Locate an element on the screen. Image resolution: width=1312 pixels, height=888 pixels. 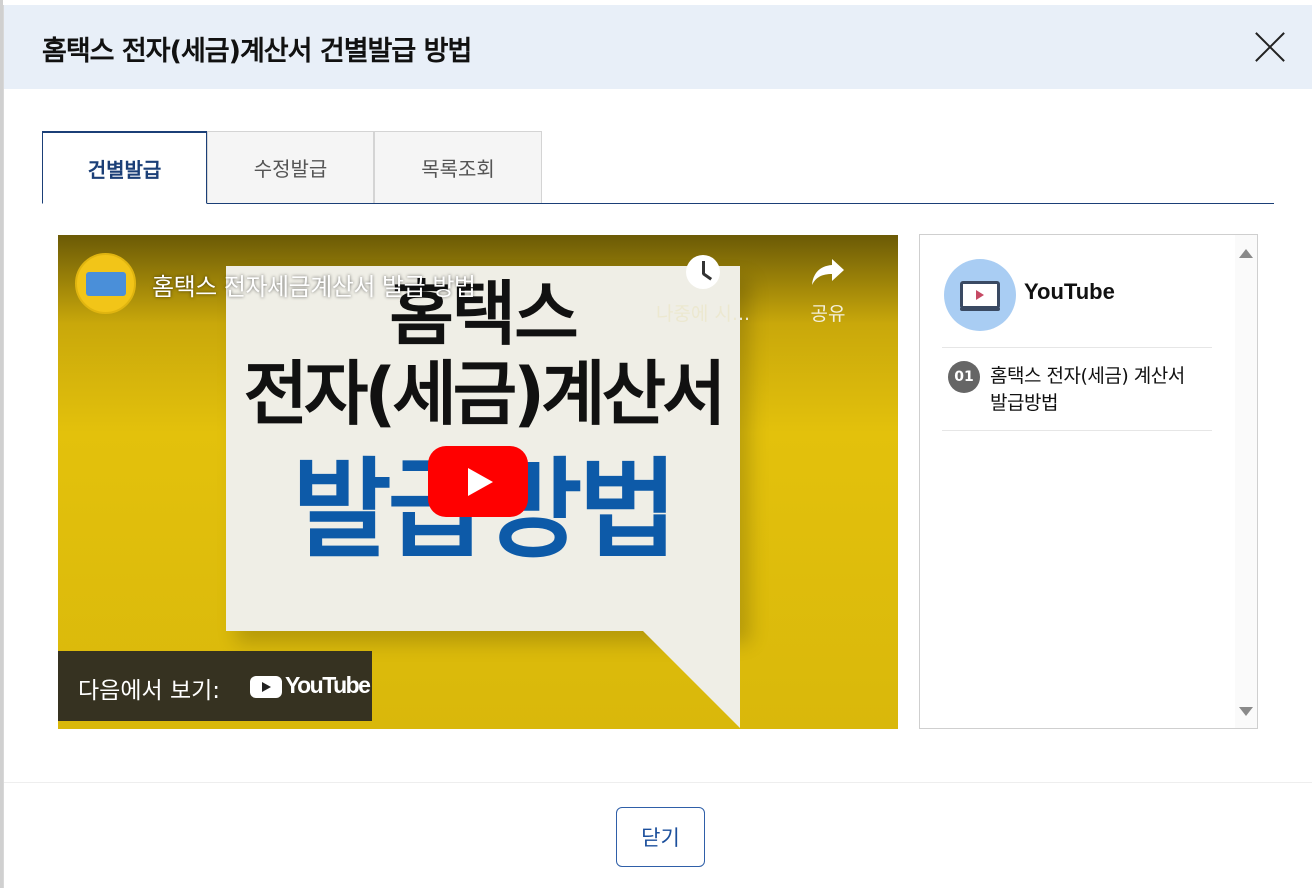
thumbnail-text-line2: 전자(세금)계산서 is located at coordinates (485, 394).